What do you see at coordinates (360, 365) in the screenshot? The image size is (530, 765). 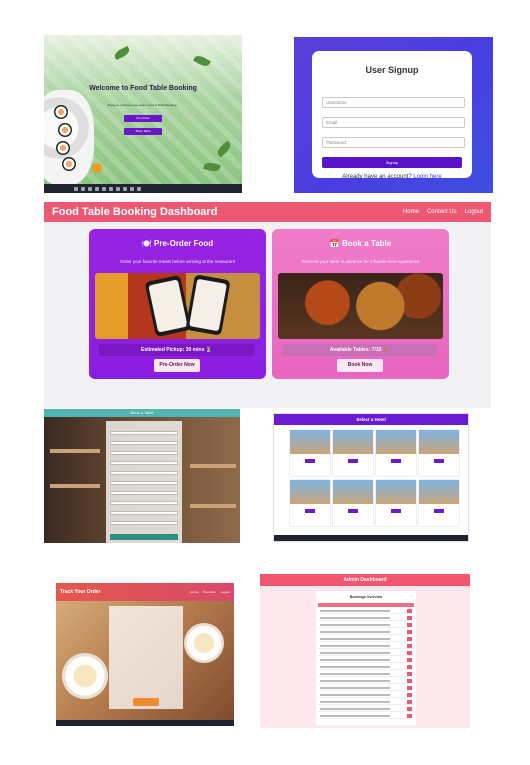 I see `book-now-button: Book Now` at bounding box center [360, 365].